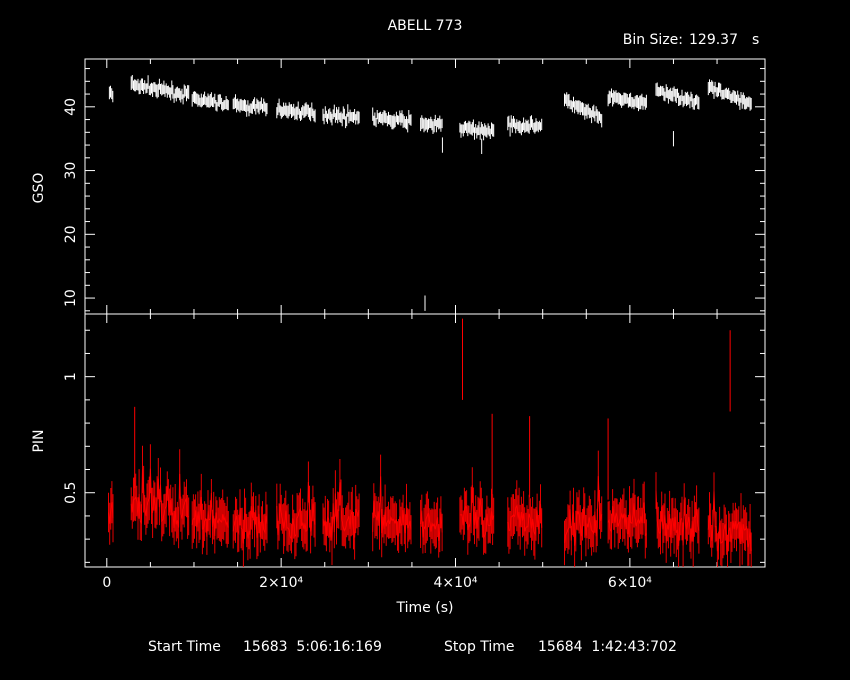  What do you see at coordinates (106, 583) in the screenshot?
I see `x-tick-label: 0` at bounding box center [106, 583].